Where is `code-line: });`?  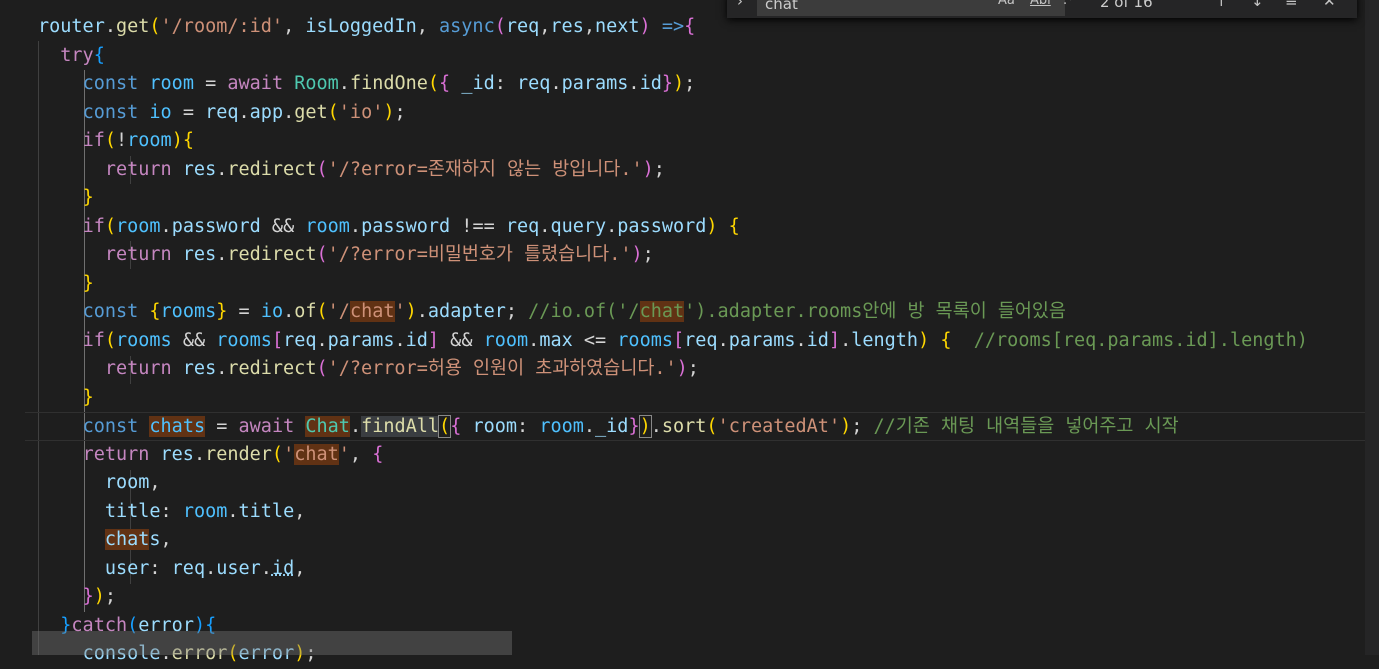
code-line: }); is located at coordinates (77, 597).